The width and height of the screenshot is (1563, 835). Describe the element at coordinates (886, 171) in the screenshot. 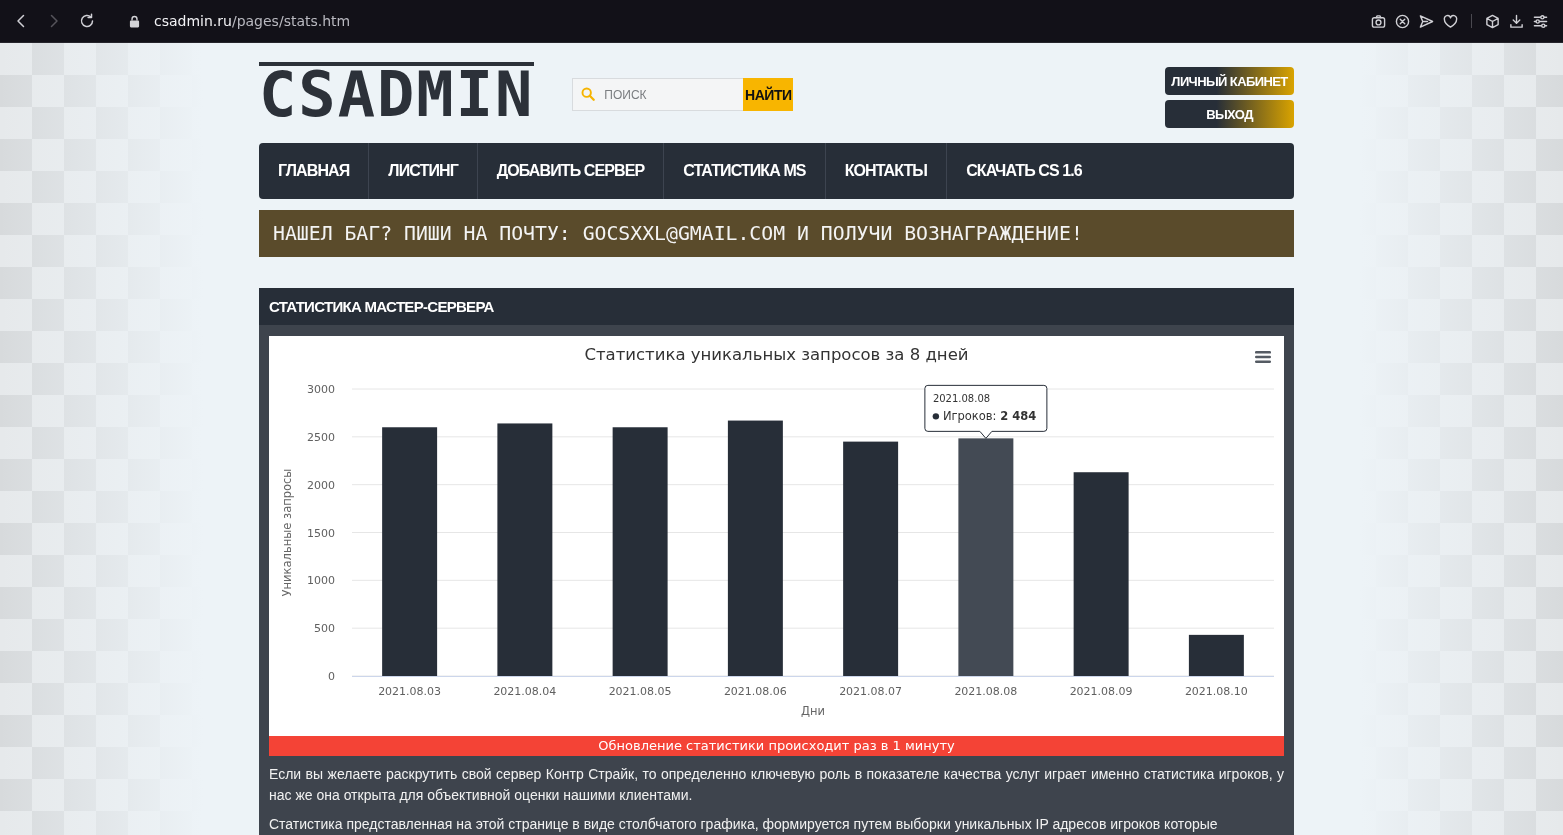

I see `menu-item: КОНТАКТЫ` at that location.